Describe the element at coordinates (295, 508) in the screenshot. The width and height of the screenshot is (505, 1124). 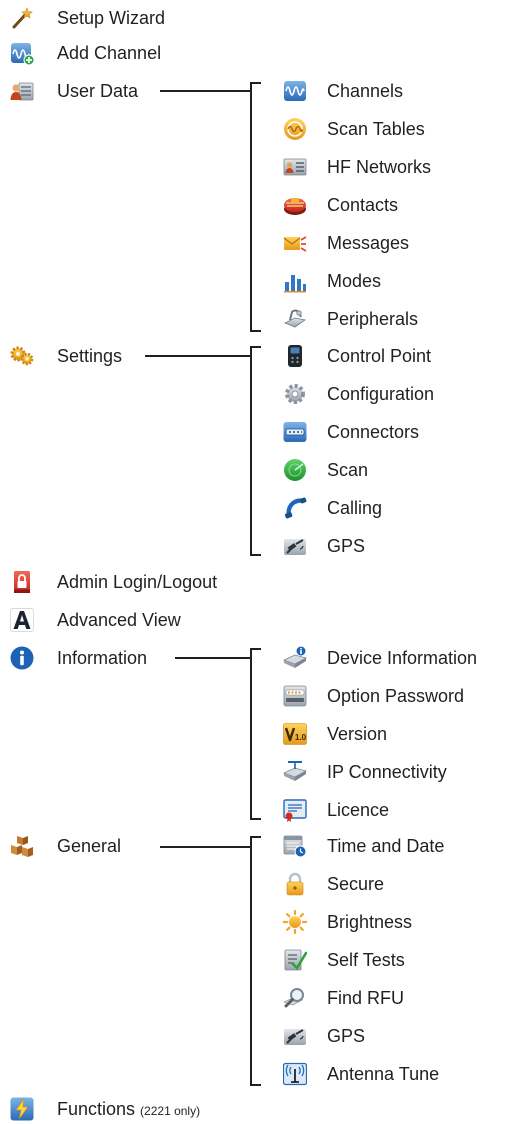
I see `phone-handset-icon` at that location.